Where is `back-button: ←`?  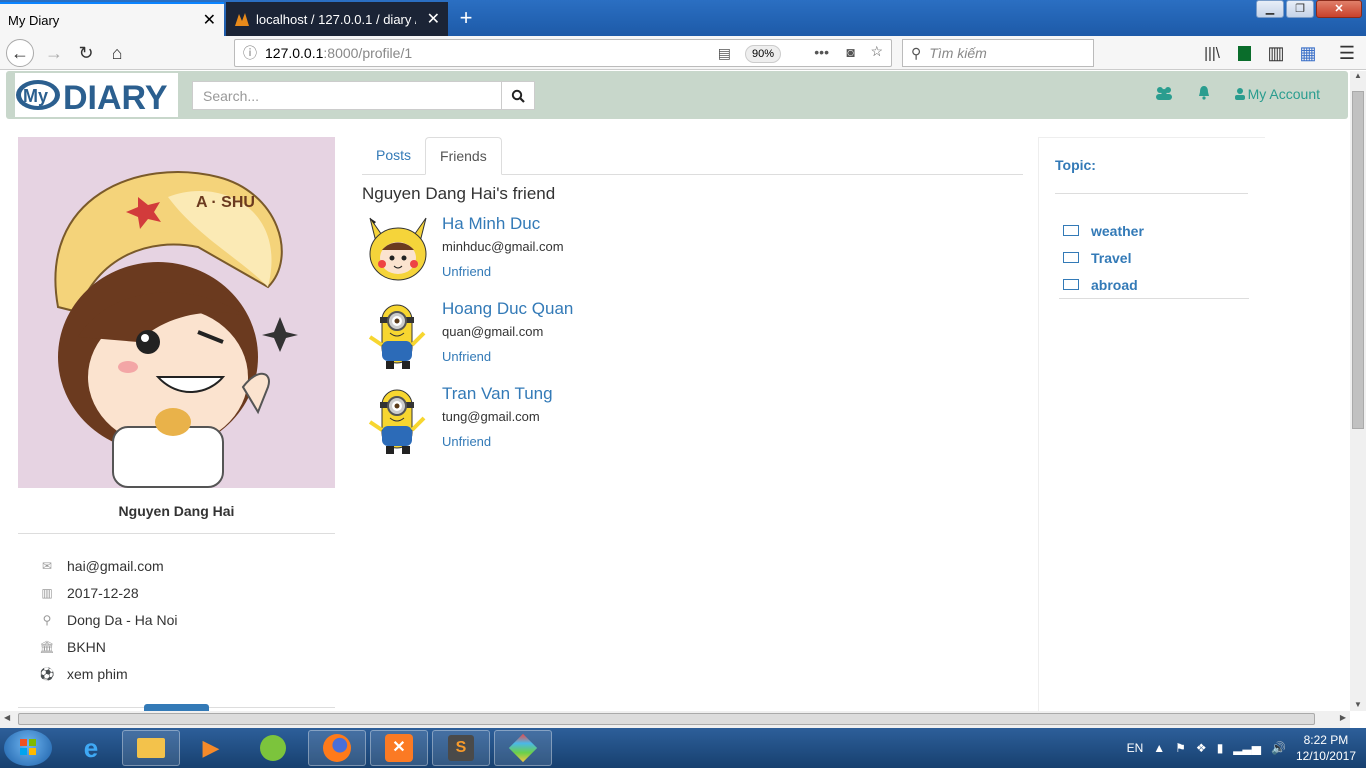 back-button: ← is located at coordinates (20, 53).